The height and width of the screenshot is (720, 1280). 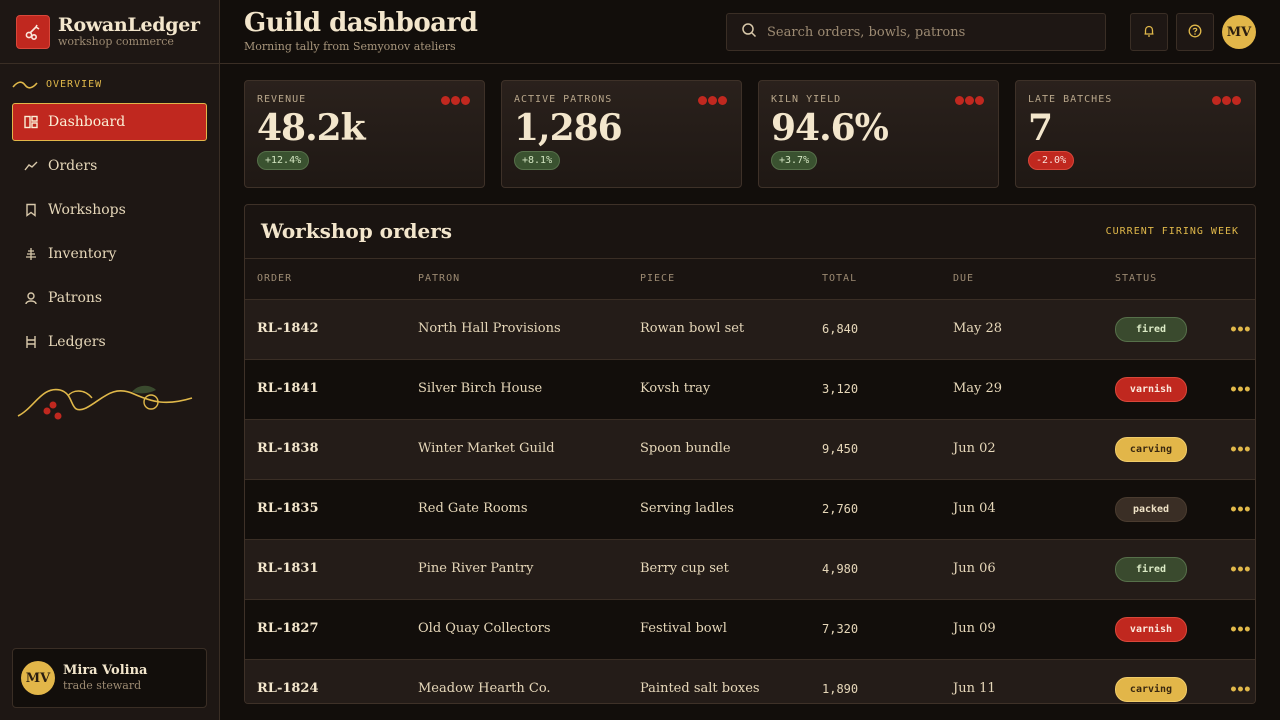 What do you see at coordinates (31, 166) in the screenshot?
I see `trend-icon` at bounding box center [31, 166].